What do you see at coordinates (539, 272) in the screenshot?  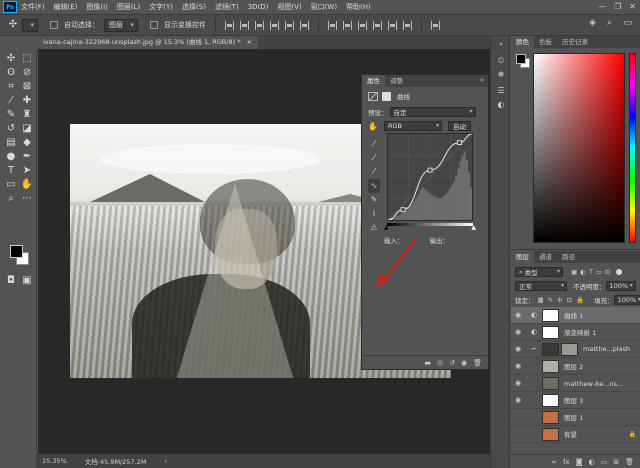 I see `layer-filter-dropdown: ⌕ 类型` at bounding box center [539, 272].